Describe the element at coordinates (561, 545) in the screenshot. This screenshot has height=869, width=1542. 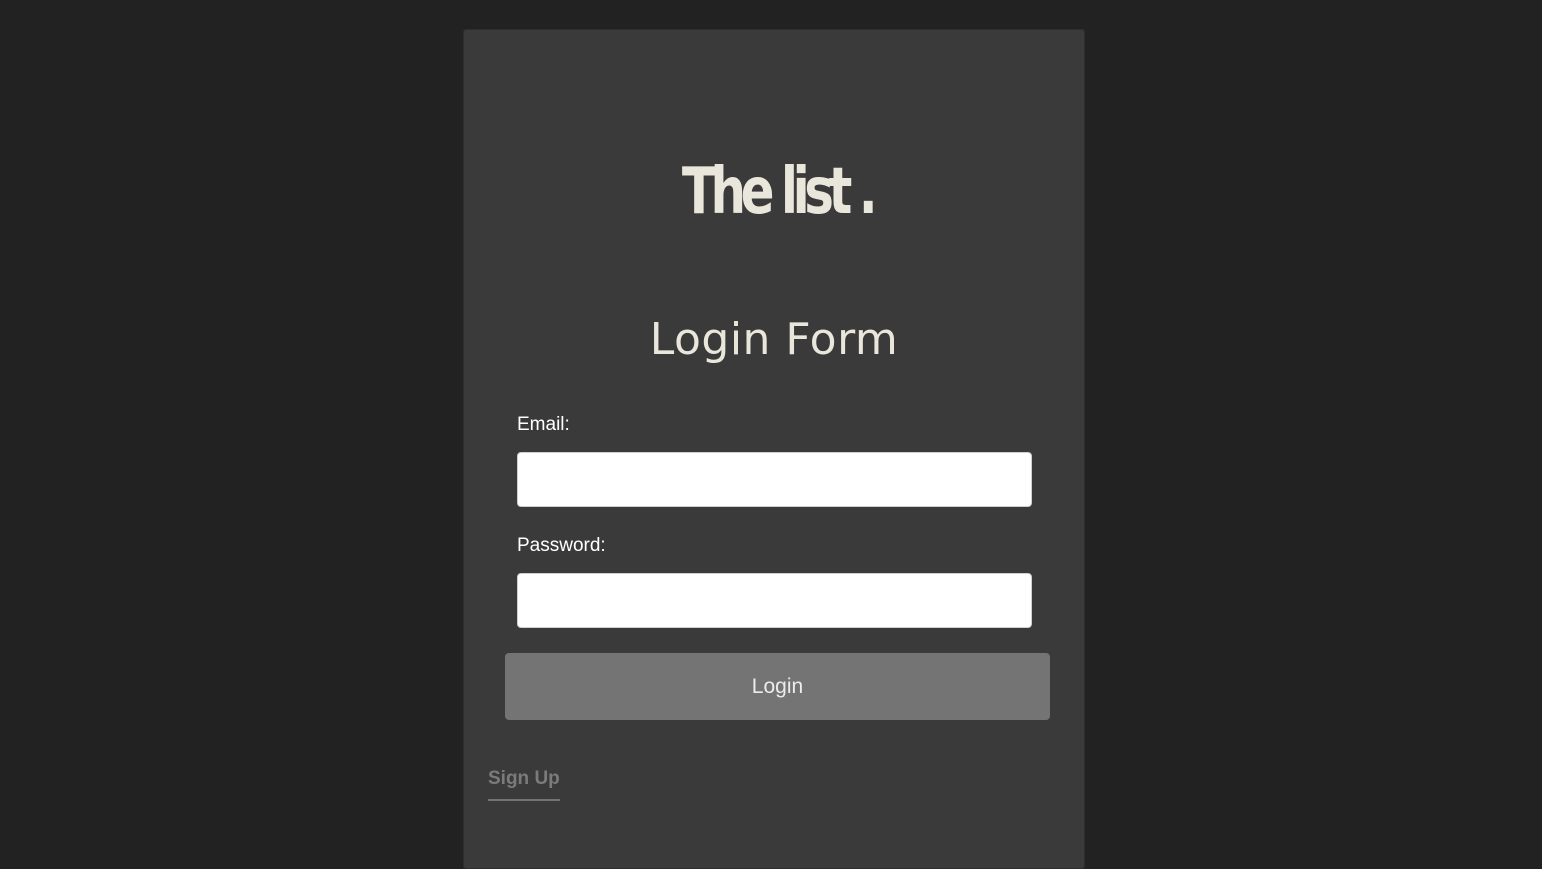
I see `password-label: Password:` at that location.